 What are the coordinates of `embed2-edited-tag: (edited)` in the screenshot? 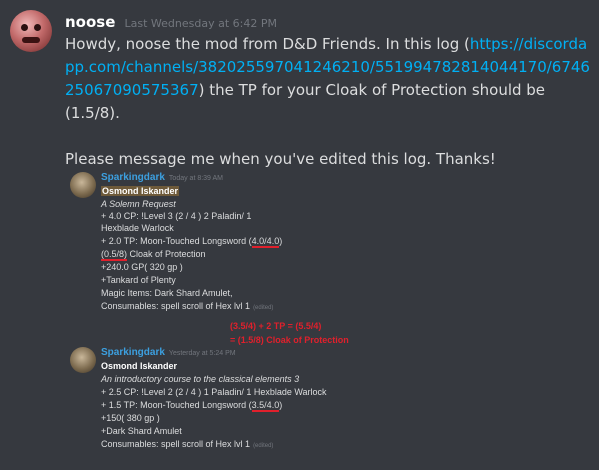 It's located at (263, 446).